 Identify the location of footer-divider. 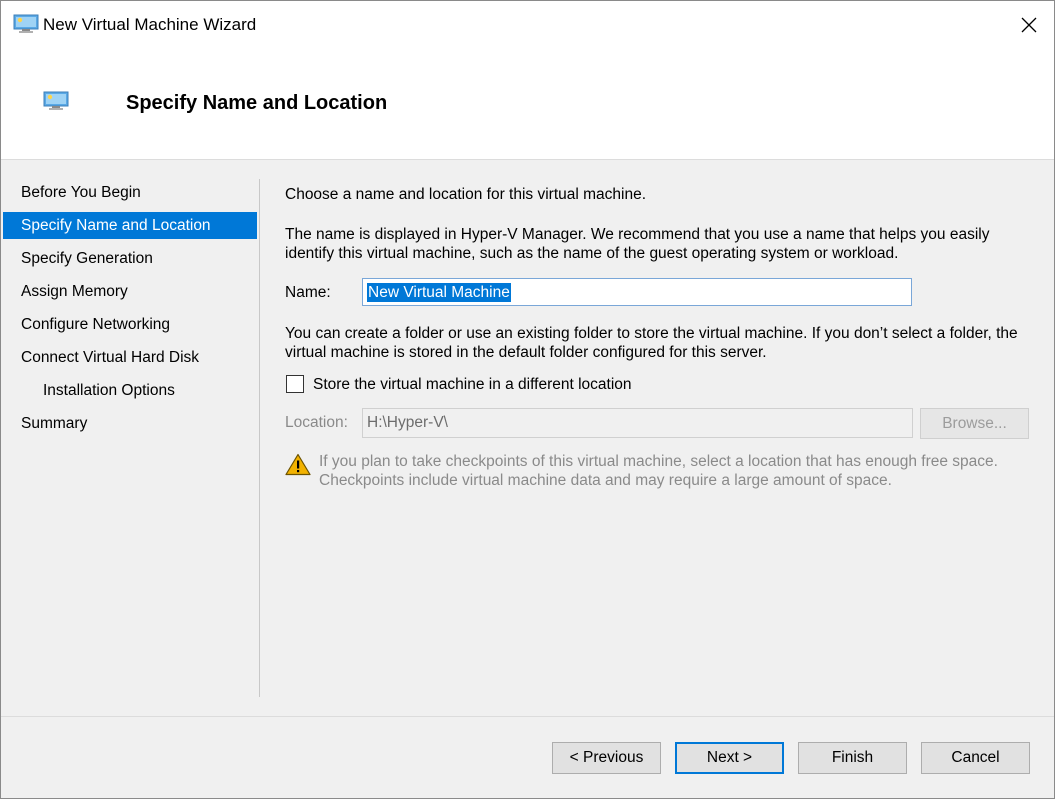
(527, 716).